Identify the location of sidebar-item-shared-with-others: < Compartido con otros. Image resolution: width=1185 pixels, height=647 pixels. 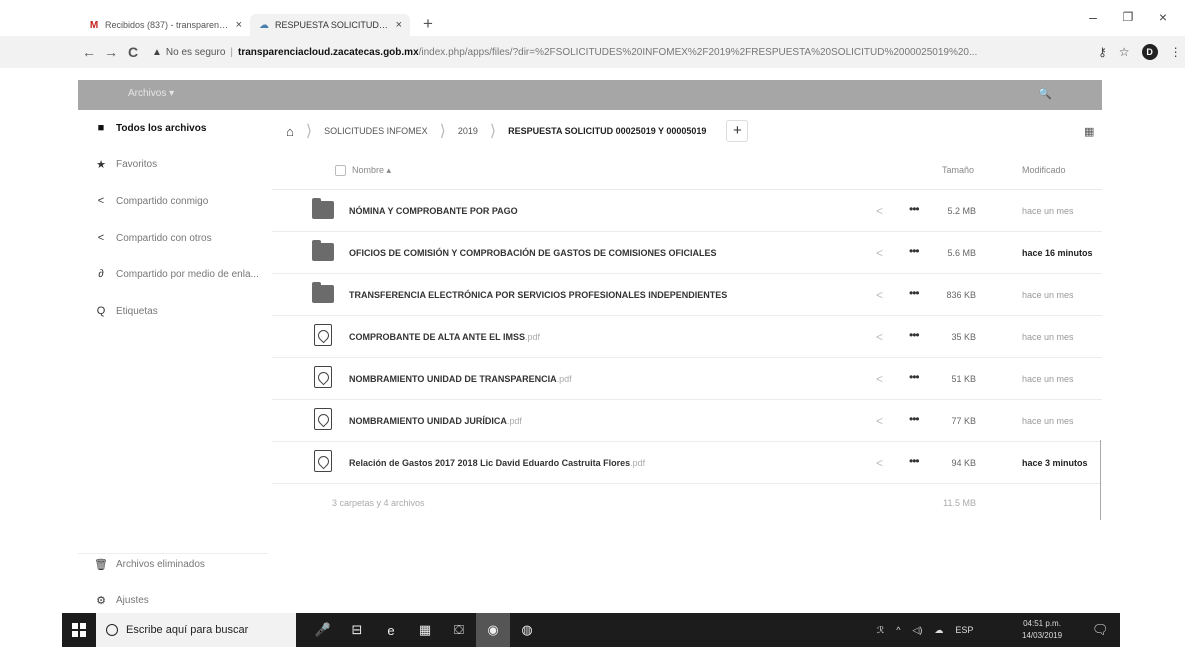
(153, 238).